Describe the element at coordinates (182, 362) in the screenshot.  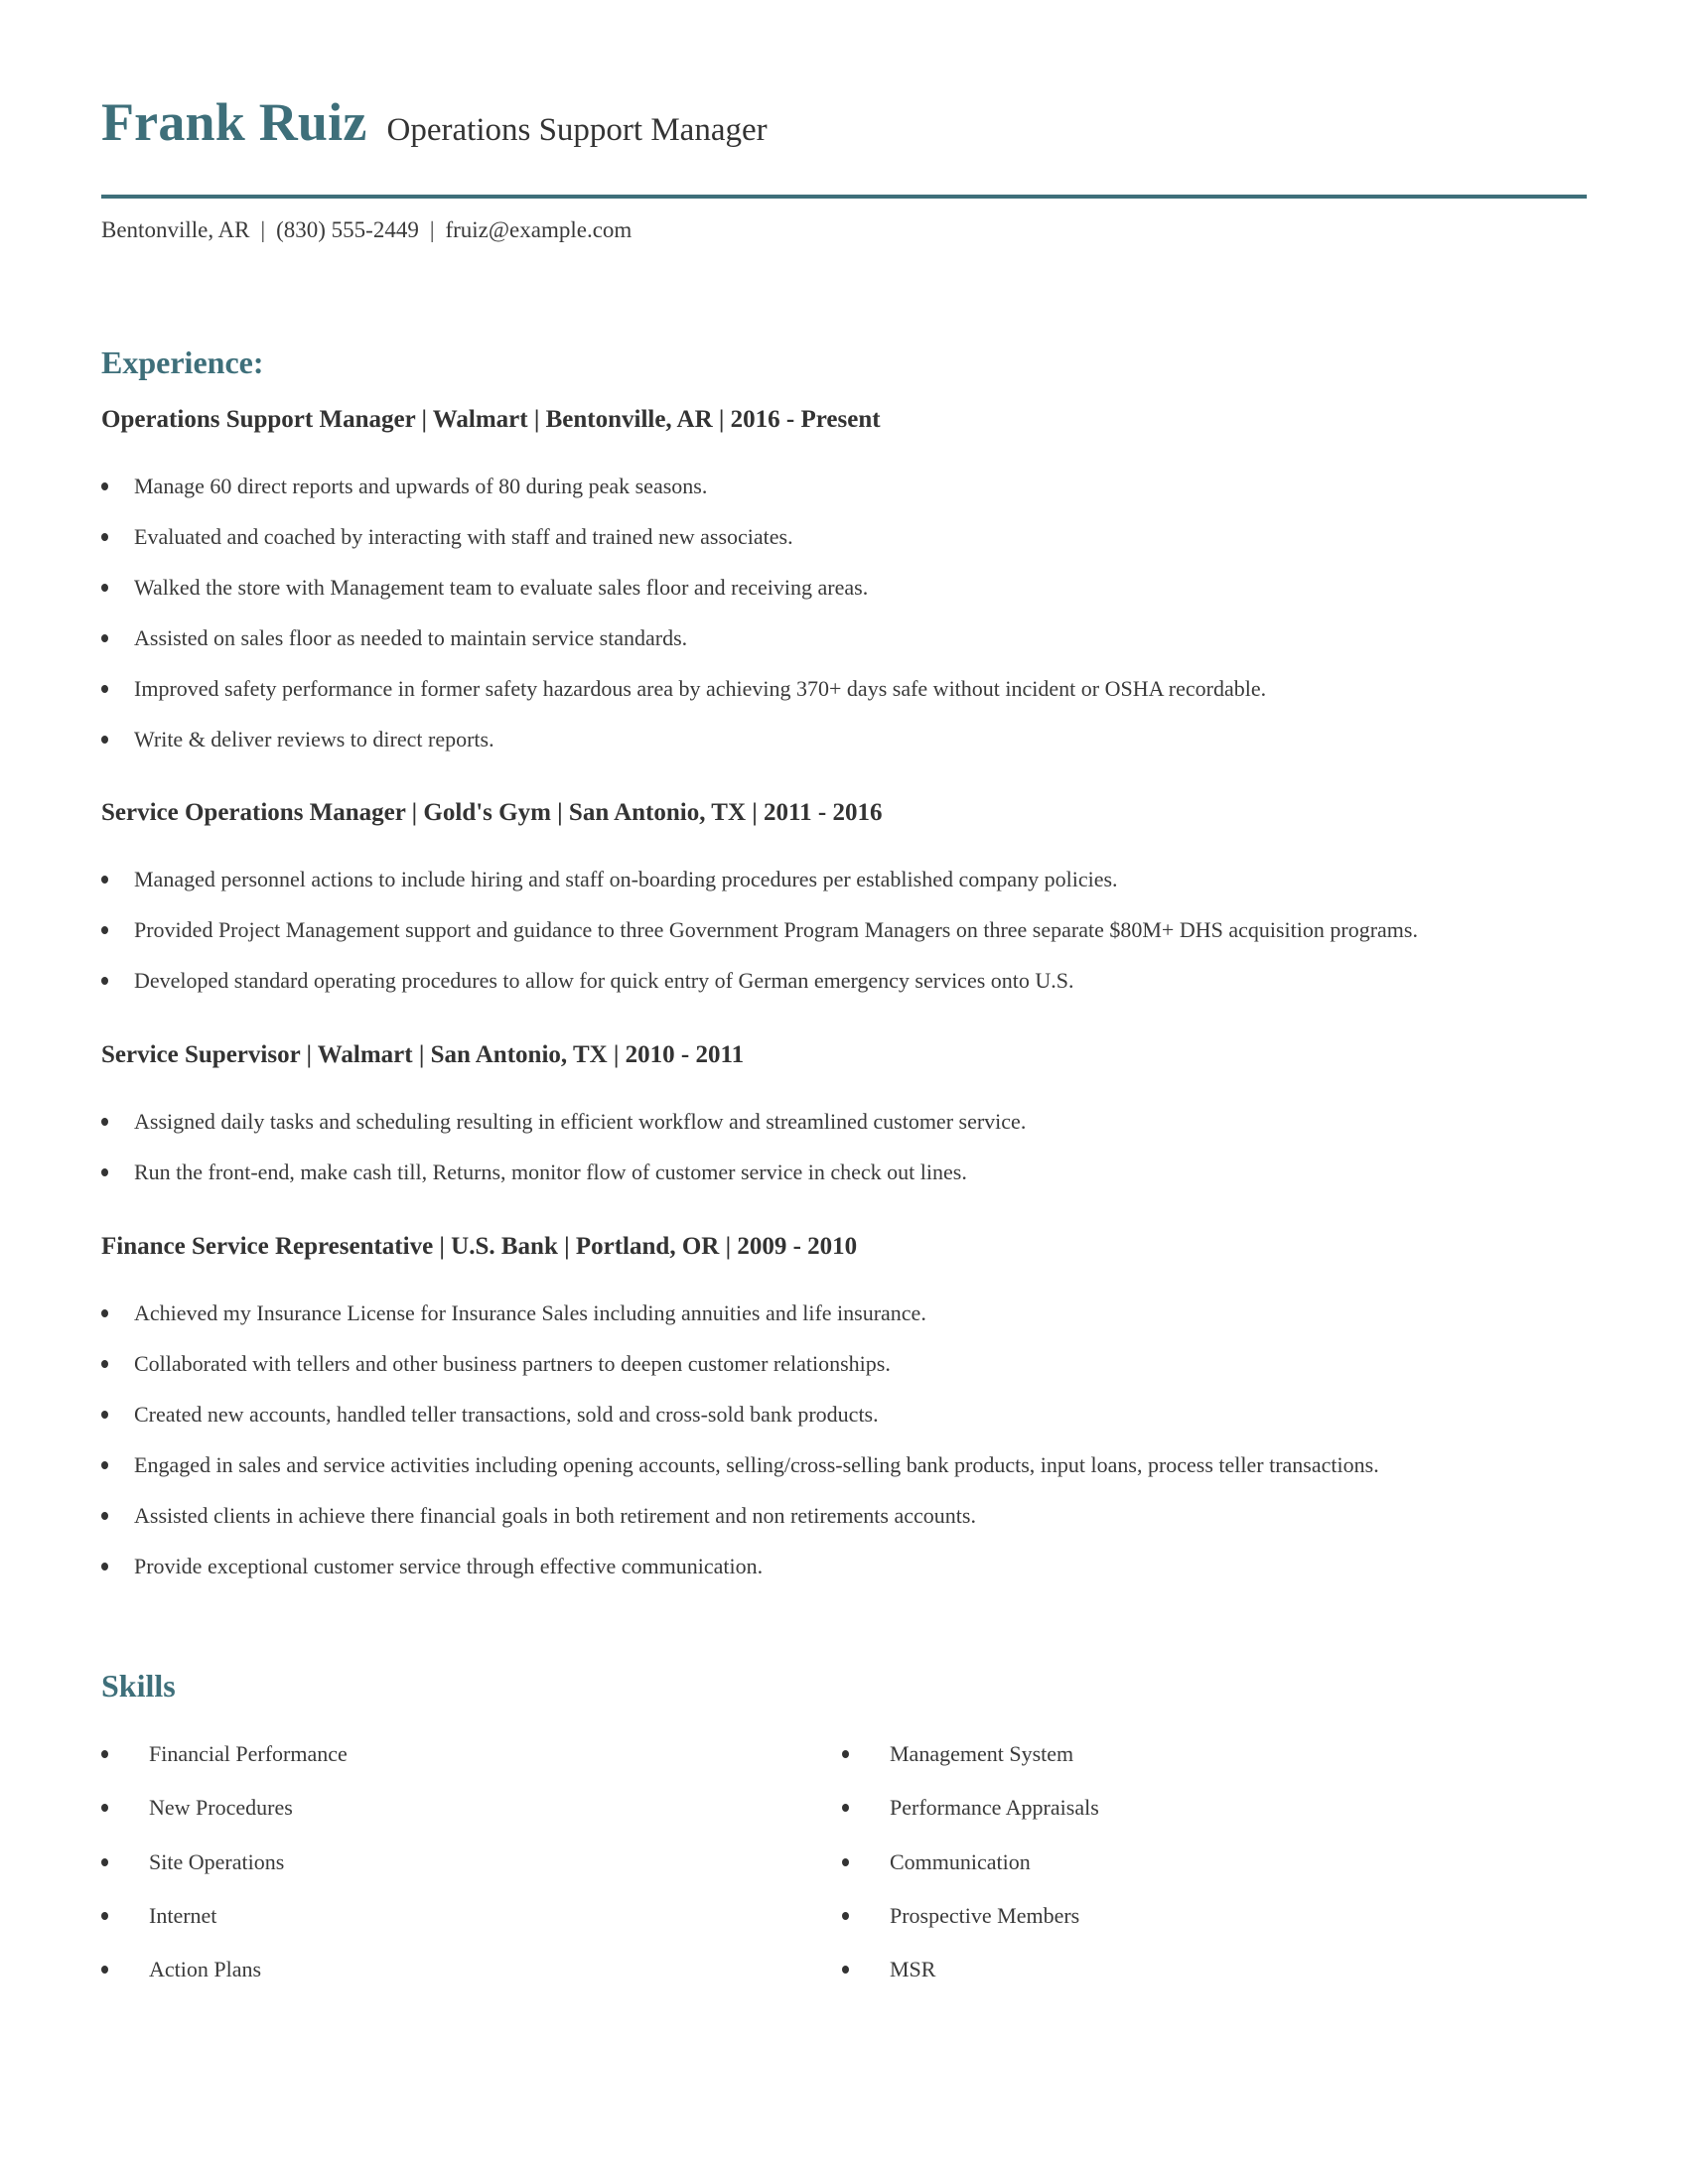
I see `experience-heading: Experience:` at that location.